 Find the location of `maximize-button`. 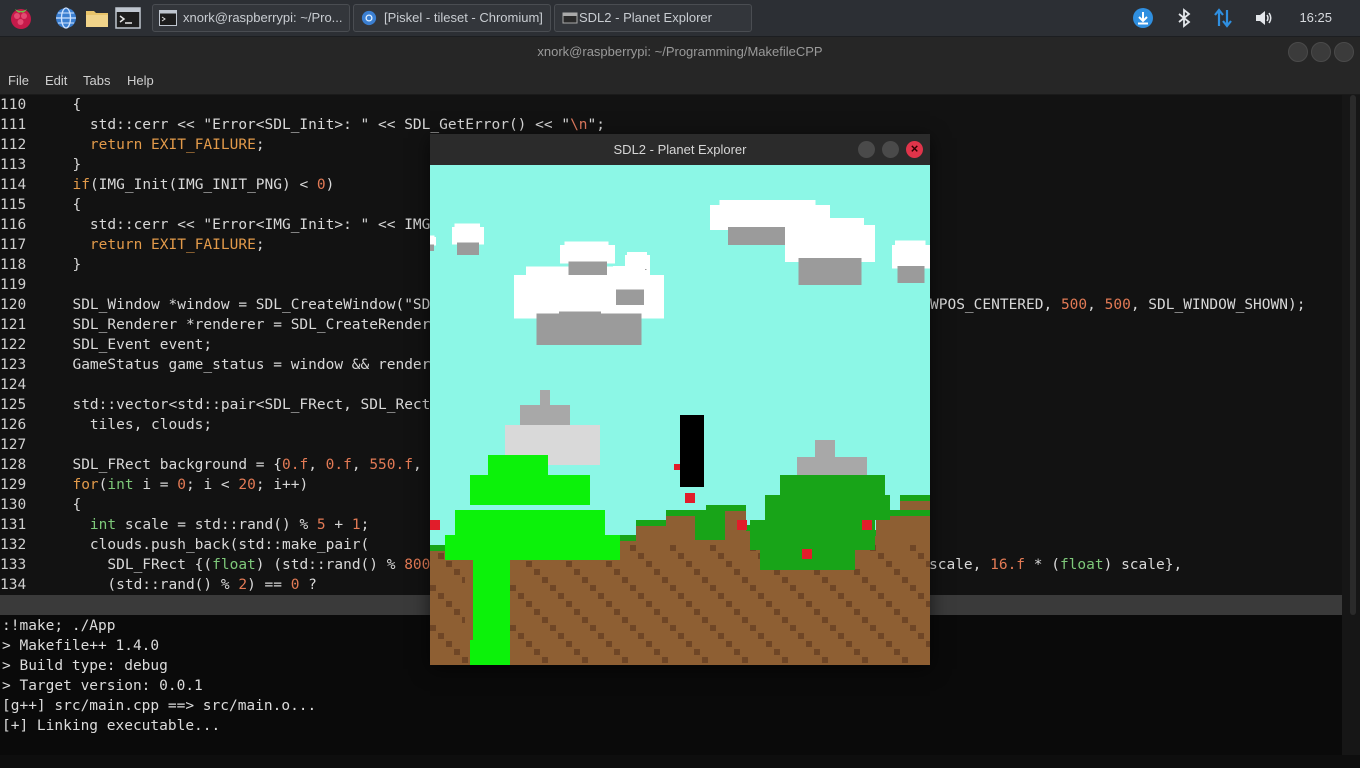

maximize-button is located at coordinates (1321, 52).